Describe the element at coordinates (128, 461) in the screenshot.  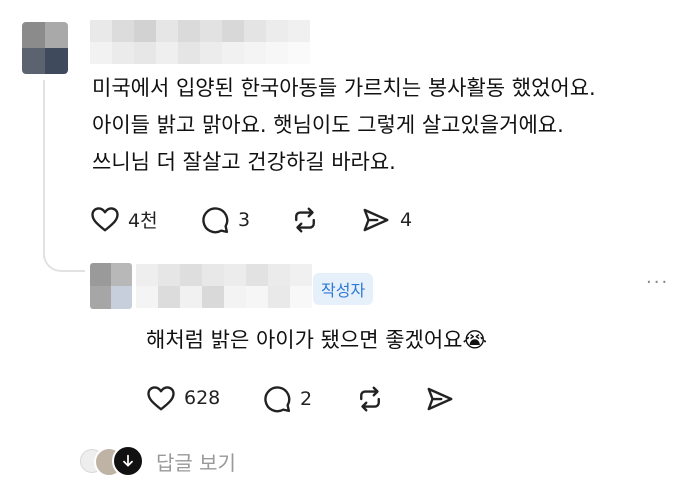
I see `arrow-down-icon` at that location.